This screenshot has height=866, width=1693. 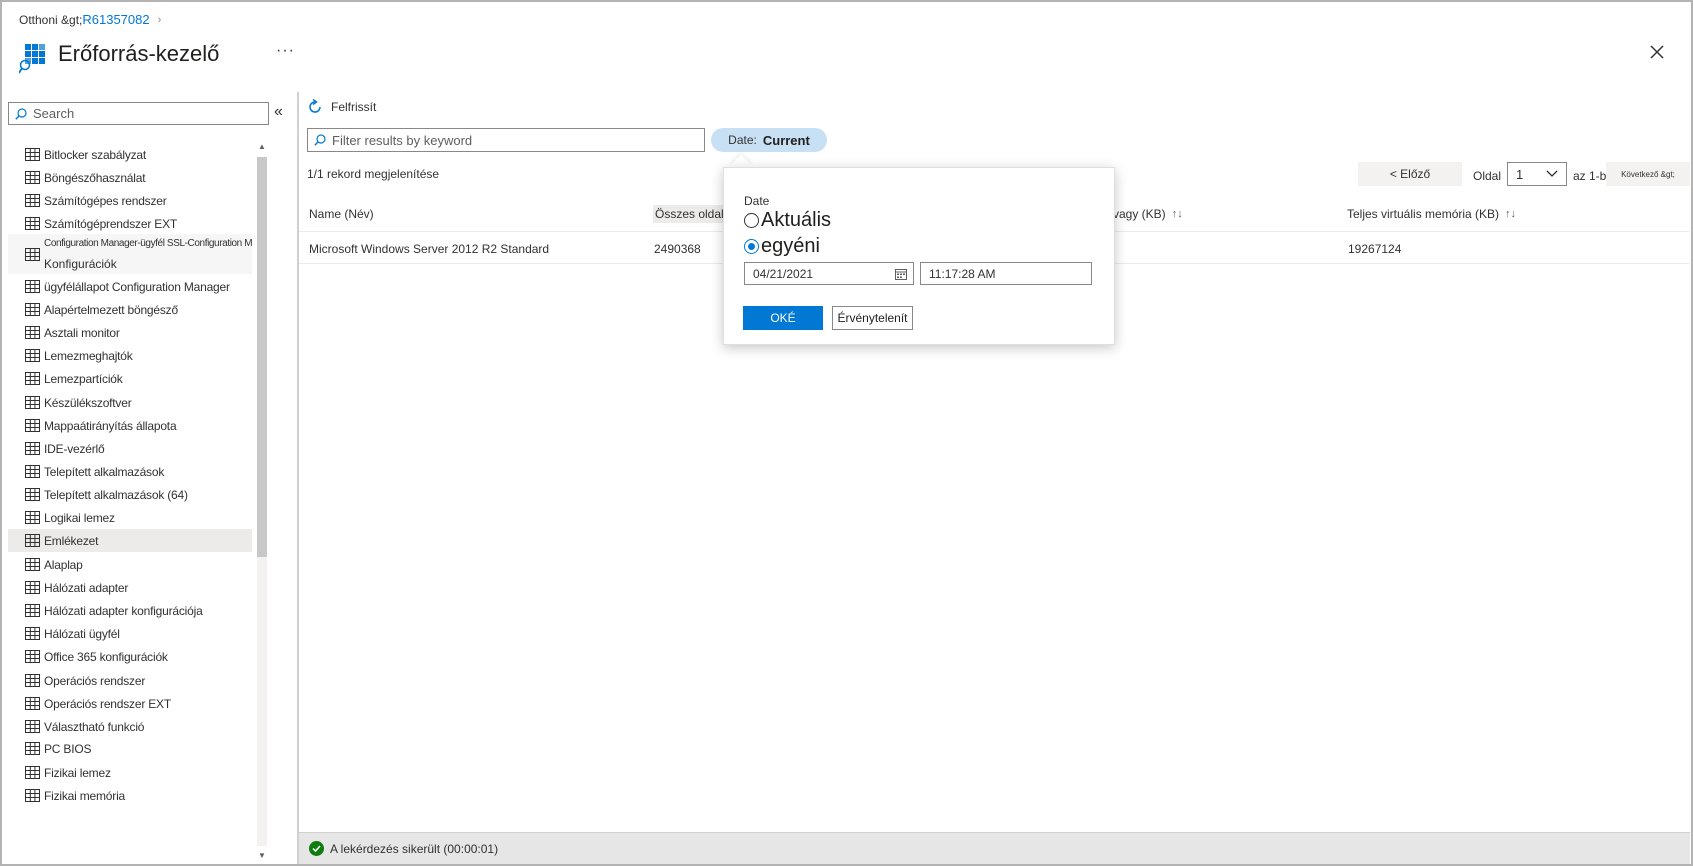 What do you see at coordinates (137, 286) in the screenshot?
I see `sidebar-item-label: ügyfélállapot Configuration Manager` at bounding box center [137, 286].